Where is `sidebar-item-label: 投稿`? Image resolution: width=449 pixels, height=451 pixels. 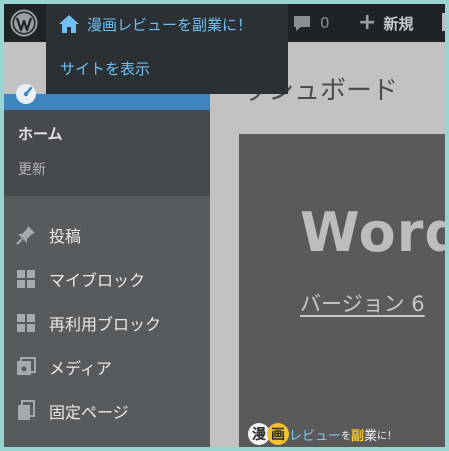
sidebar-item-label: 投稿 is located at coordinates (65, 236).